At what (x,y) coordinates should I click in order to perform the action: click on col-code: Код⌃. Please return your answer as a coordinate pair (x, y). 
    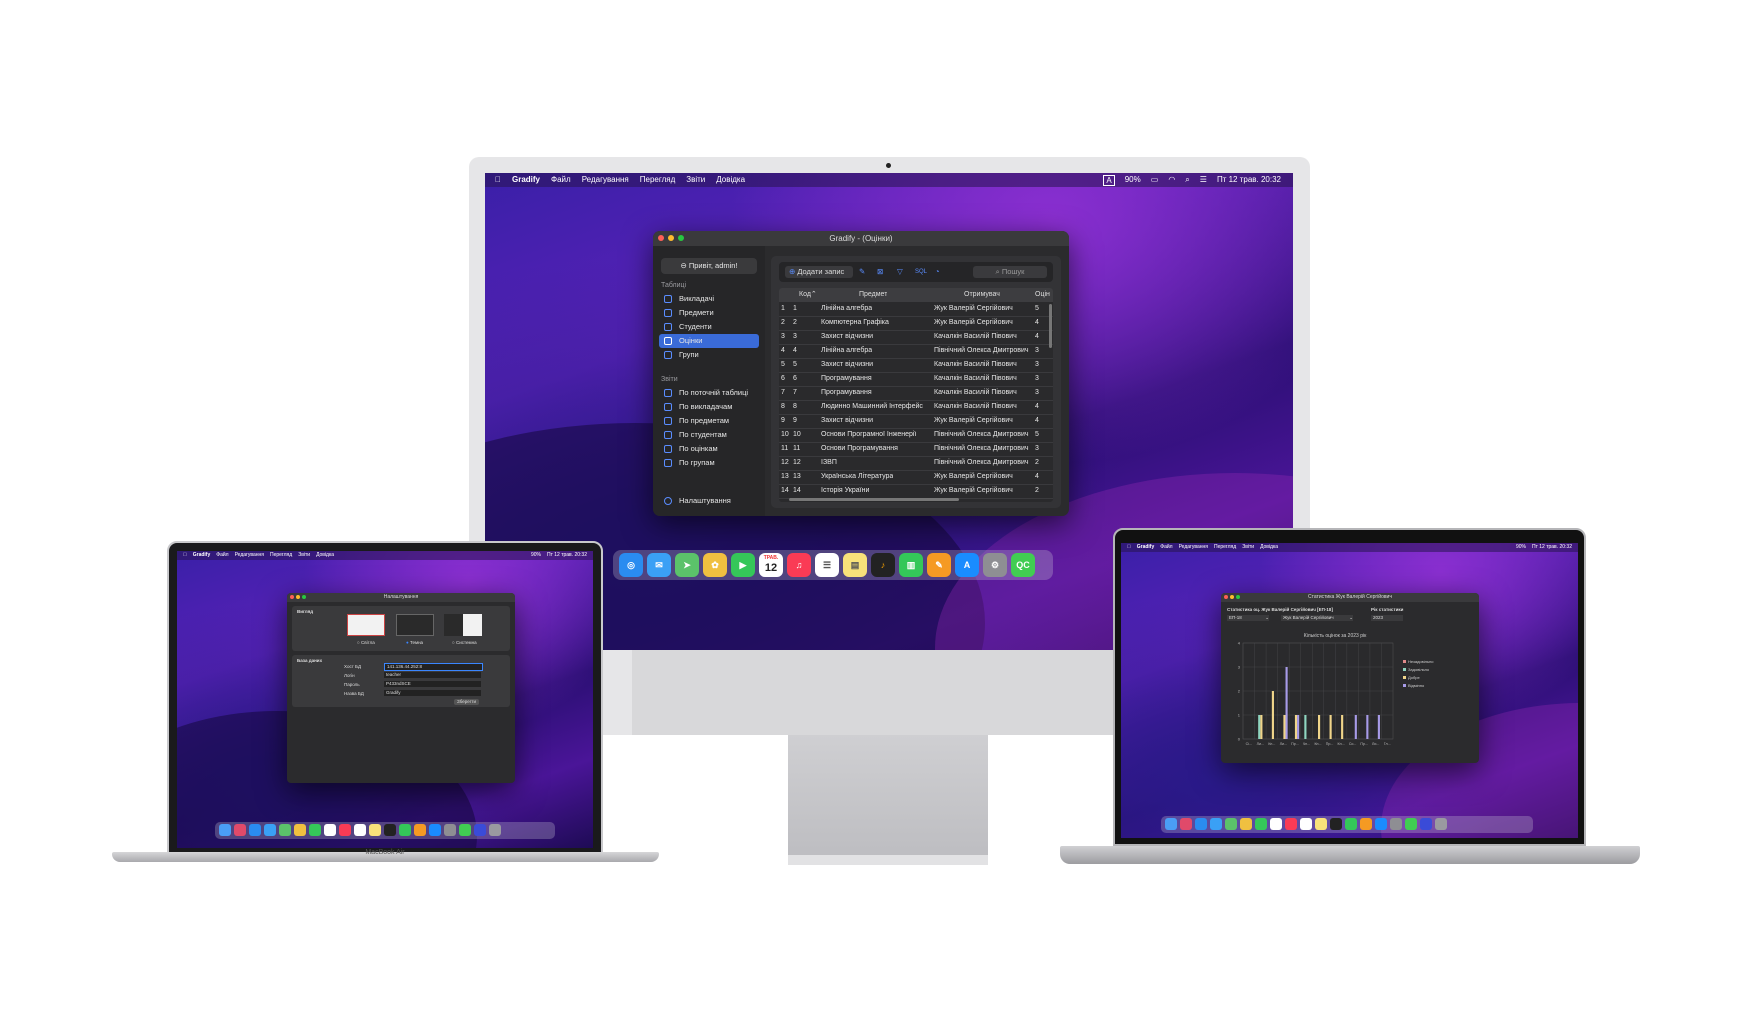
    Looking at the image, I should click on (808, 295).